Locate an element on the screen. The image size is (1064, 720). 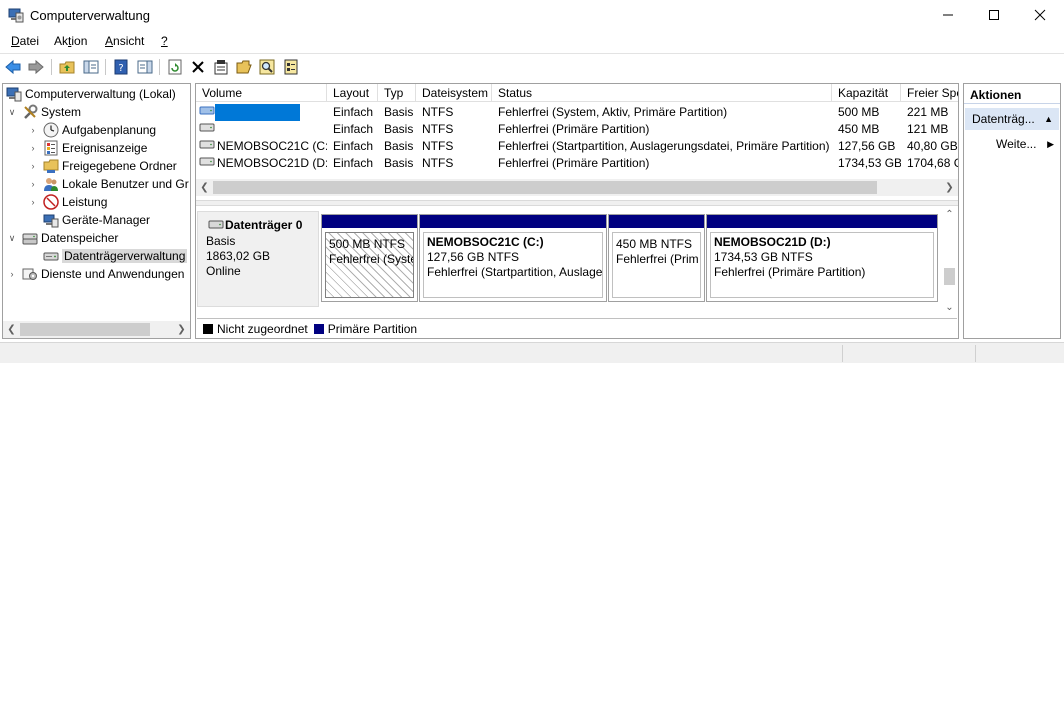
up-folder-button is located at coordinates (67, 67).